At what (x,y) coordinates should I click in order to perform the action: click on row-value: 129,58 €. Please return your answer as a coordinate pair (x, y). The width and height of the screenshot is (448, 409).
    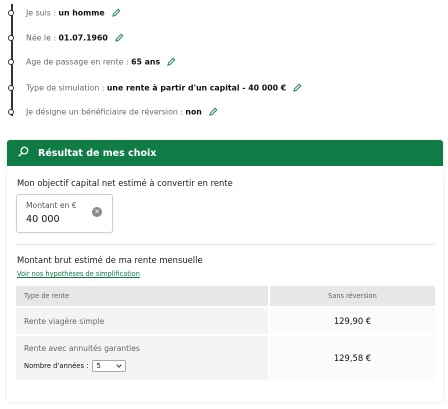
    Looking at the image, I should click on (351, 358).